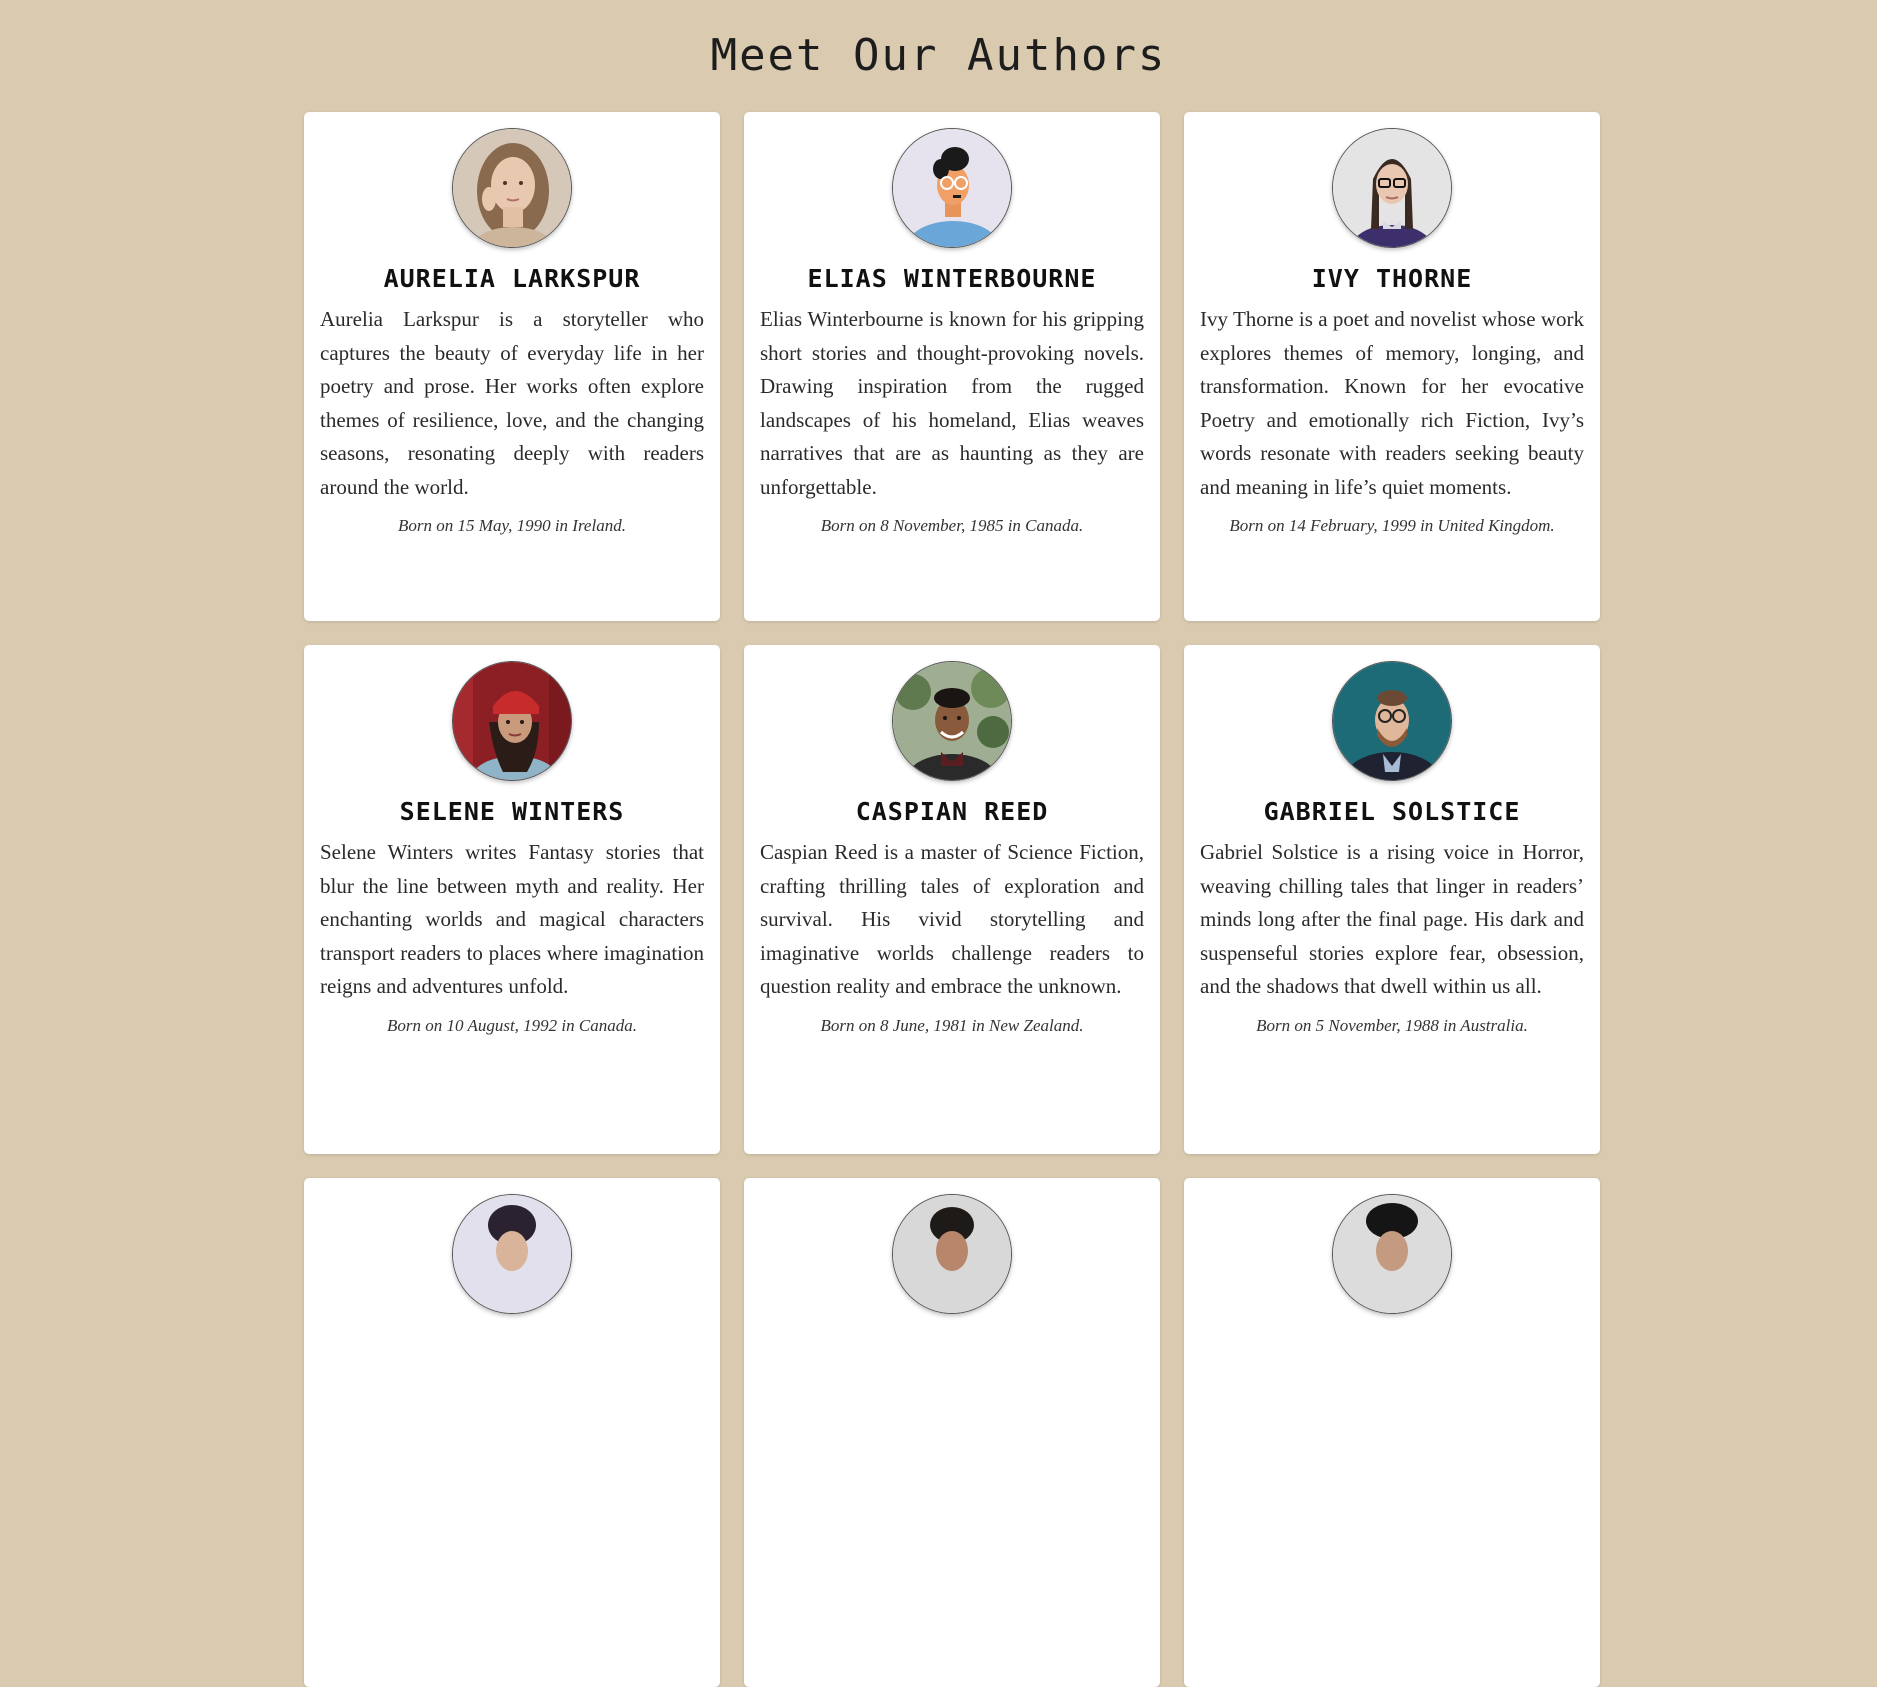 This screenshot has height=1687, width=1877. What do you see at coordinates (1392, 1025) in the screenshot?
I see `author-birth-info: Born on 5 November, 1988 in Australia.` at bounding box center [1392, 1025].